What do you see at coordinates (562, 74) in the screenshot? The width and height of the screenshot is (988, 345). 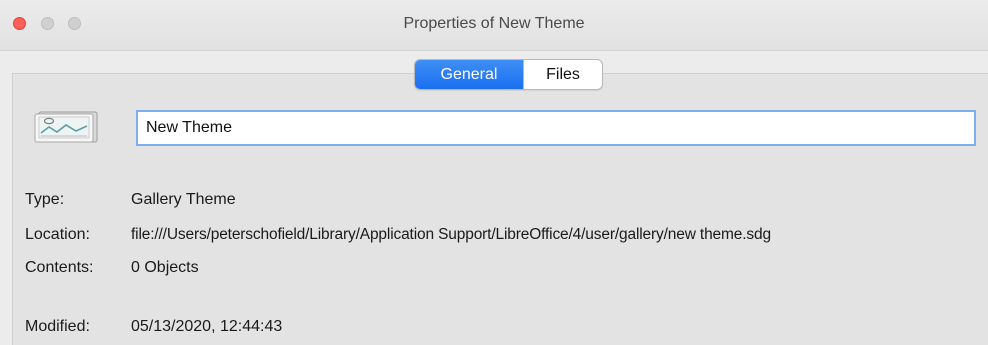 I see `tab-files: Files` at bounding box center [562, 74].